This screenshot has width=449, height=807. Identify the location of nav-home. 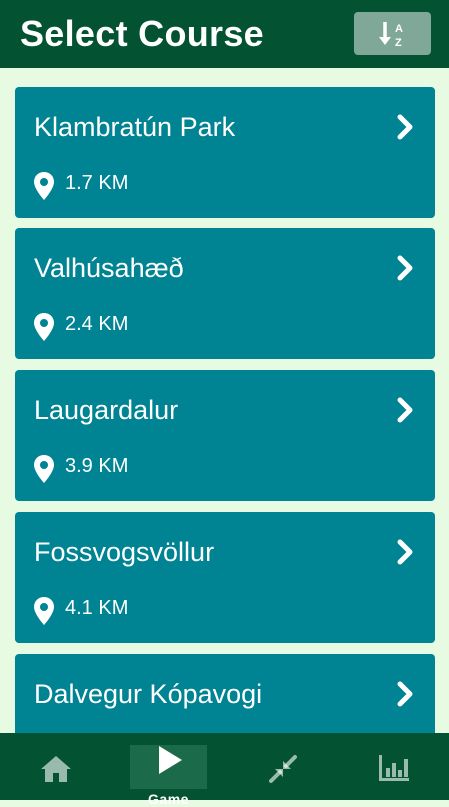
(56, 766).